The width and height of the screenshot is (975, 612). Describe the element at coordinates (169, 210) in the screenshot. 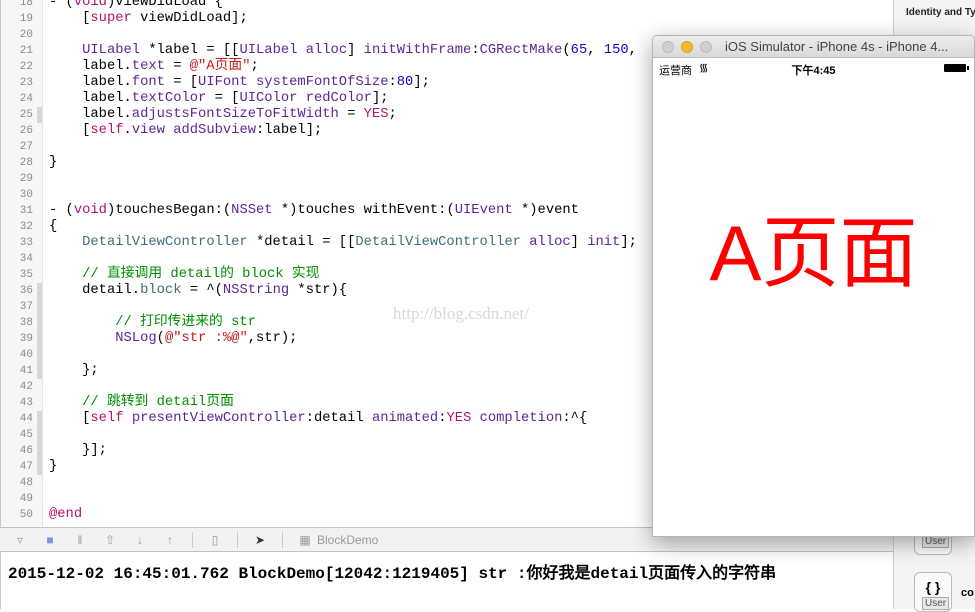

I see `code-token: )touchesBegan:(` at that location.